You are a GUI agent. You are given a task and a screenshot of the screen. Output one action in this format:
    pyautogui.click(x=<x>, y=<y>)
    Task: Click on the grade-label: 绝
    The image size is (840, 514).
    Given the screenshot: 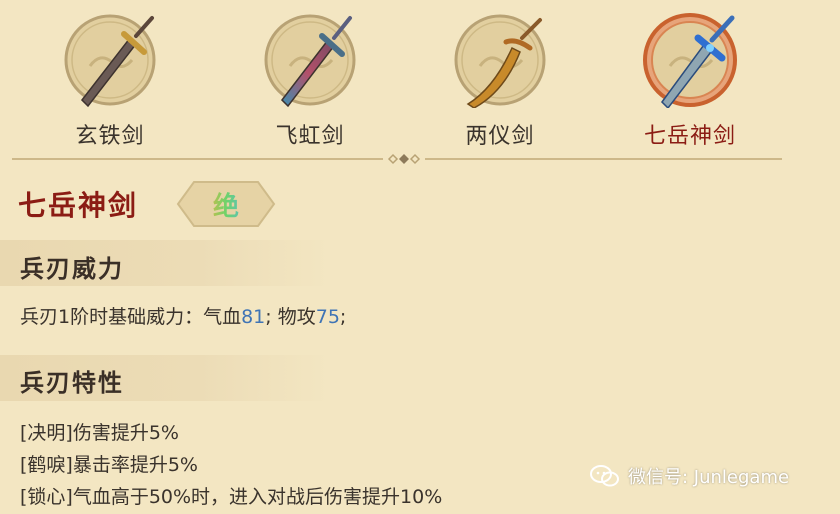 What is the action you would take?
    pyautogui.click(x=226, y=204)
    